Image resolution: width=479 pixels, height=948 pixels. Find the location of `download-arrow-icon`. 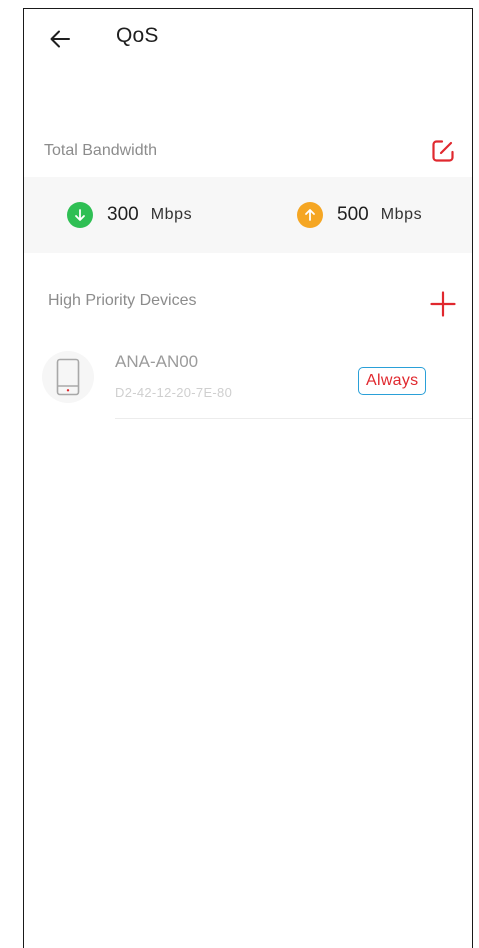

download-arrow-icon is located at coordinates (80, 215).